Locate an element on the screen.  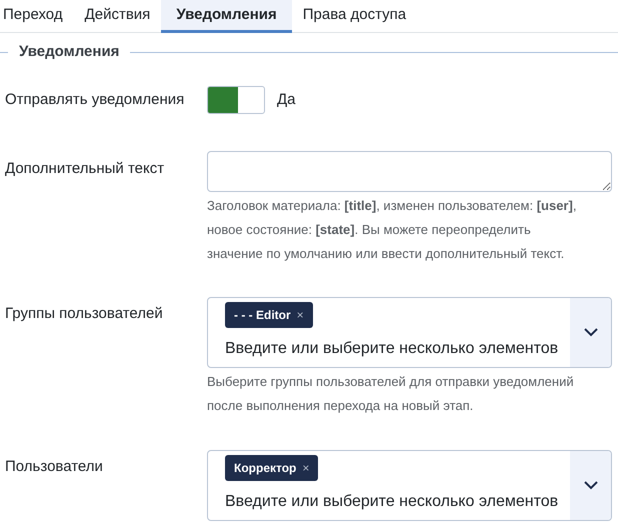
tab: Переход is located at coordinates (37, 16).